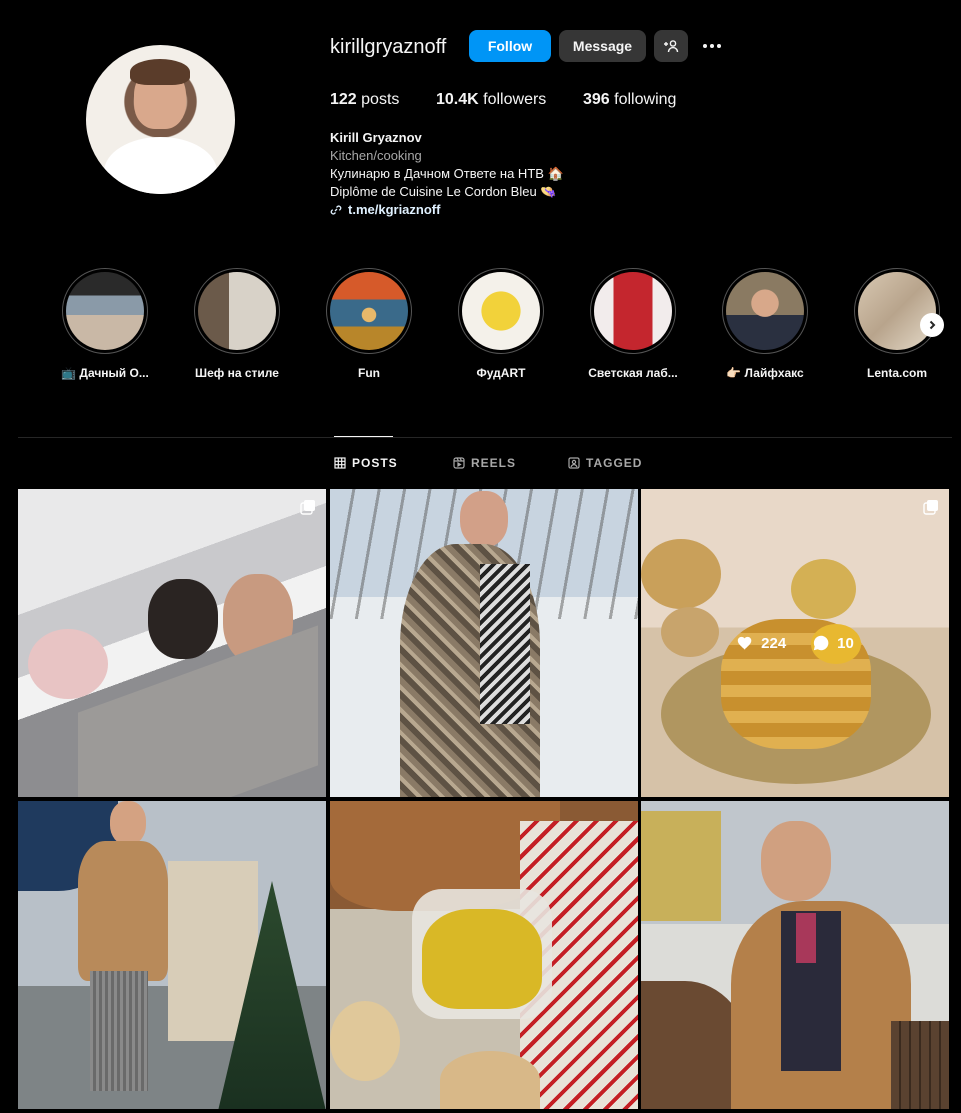 The image size is (961, 1113). What do you see at coordinates (602, 46) in the screenshot?
I see `message-button: Message` at bounding box center [602, 46].